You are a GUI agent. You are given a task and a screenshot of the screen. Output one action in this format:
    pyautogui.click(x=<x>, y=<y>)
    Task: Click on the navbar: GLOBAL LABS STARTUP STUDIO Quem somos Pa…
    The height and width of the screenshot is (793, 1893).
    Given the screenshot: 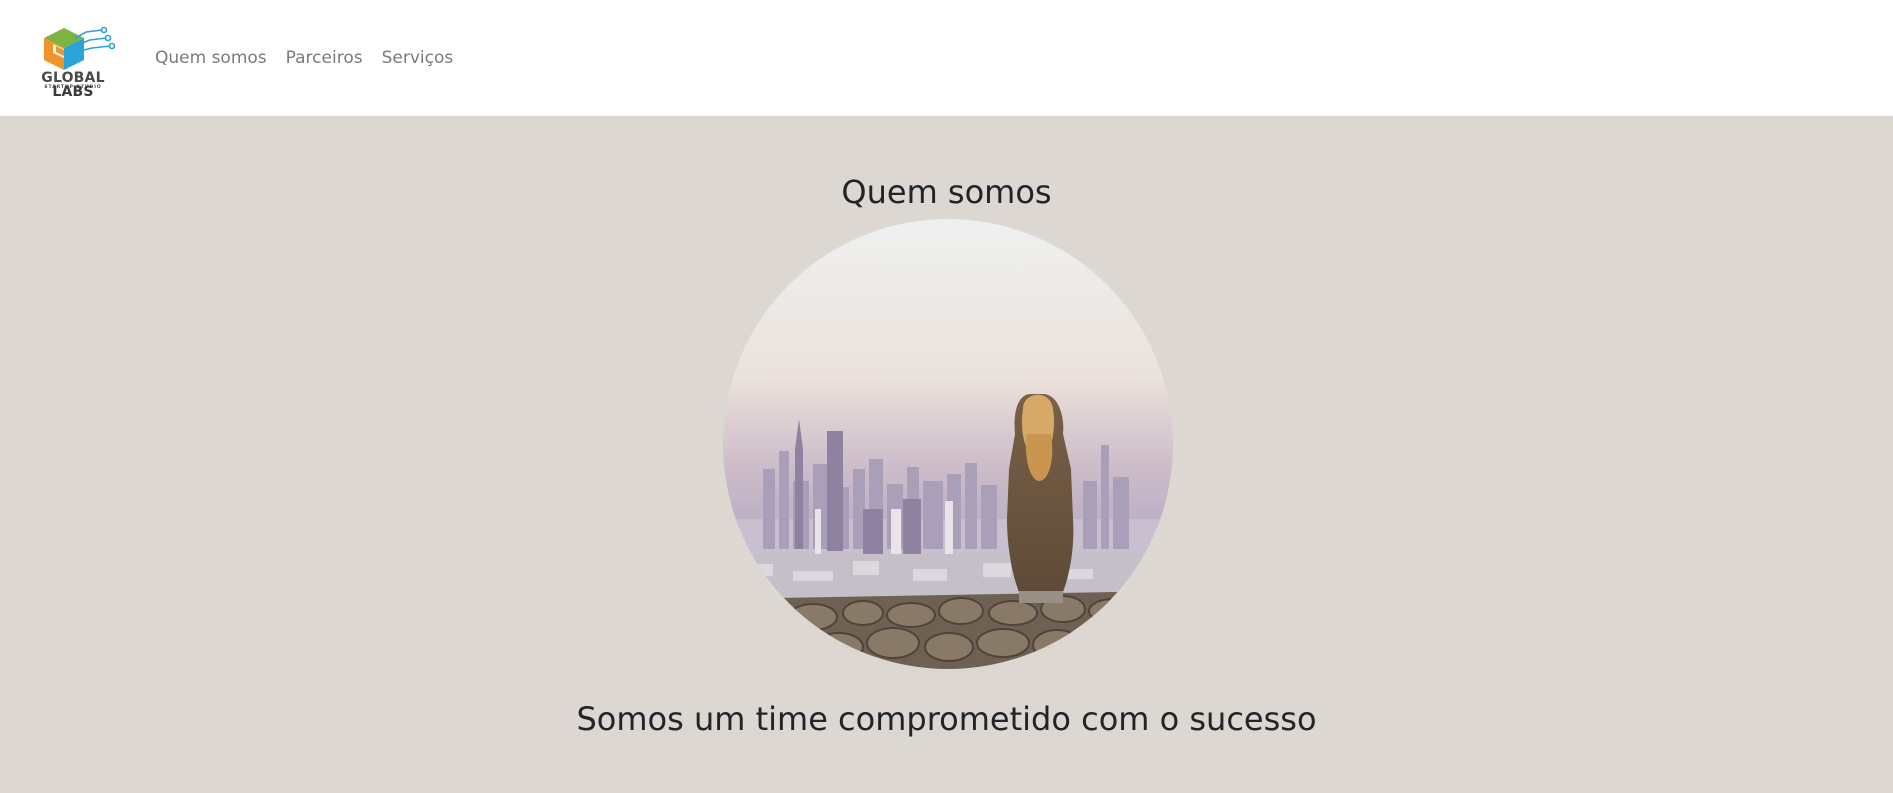 What is the action you would take?
    pyautogui.click(x=946, y=58)
    